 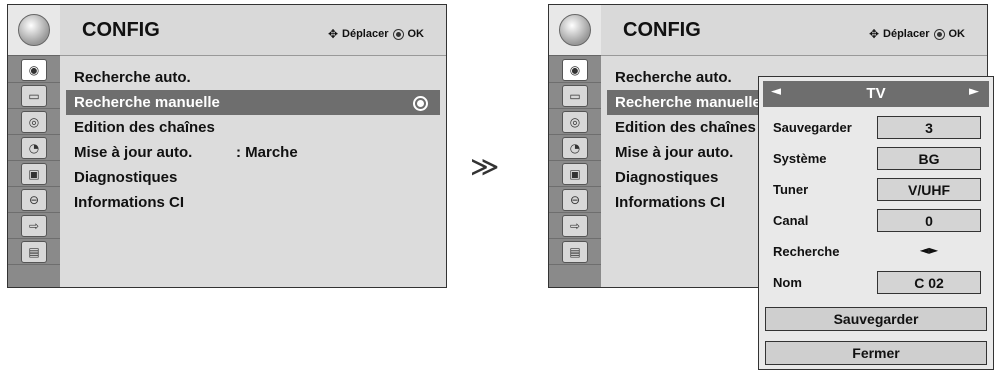 What do you see at coordinates (787, 282) in the screenshot?
I see `name-label: Nom` at bounding box center [787, 282].